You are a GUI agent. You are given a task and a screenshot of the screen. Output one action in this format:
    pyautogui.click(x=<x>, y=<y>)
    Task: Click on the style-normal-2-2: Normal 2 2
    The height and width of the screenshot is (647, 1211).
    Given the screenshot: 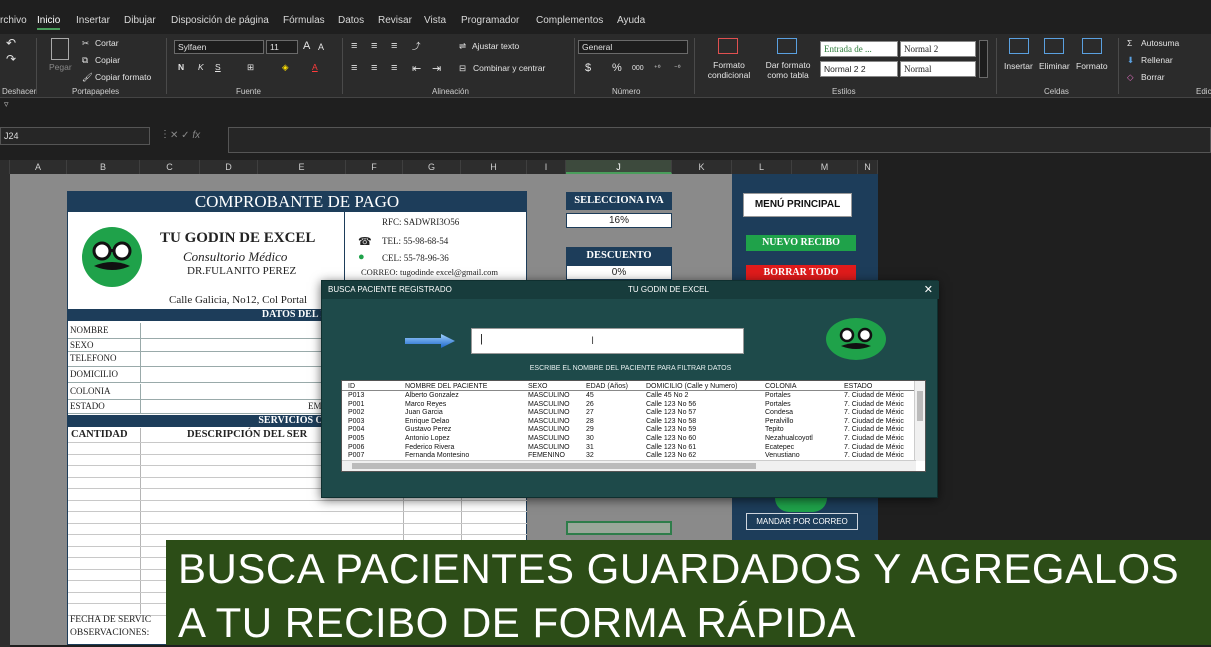 What is the action you would take?
    pyautogui.click(x=859, y=69)
    